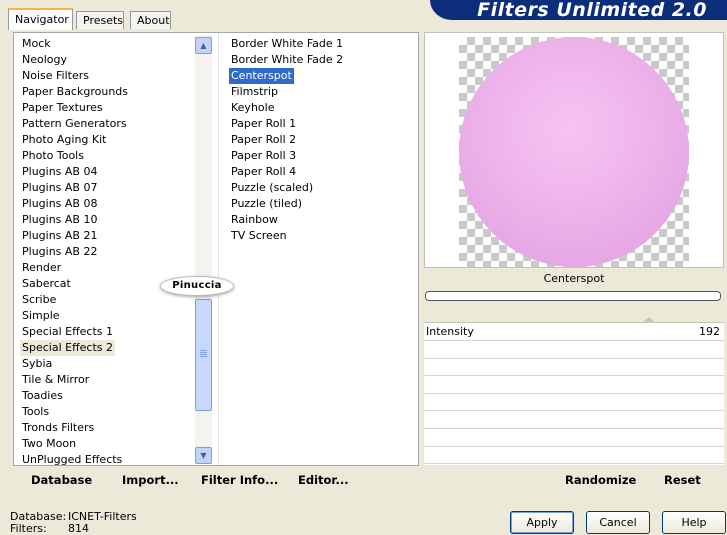 The width and height of the screenshot is (727, 535). I want to click on preview-filter-name: Centerspot, so click(574, 278).